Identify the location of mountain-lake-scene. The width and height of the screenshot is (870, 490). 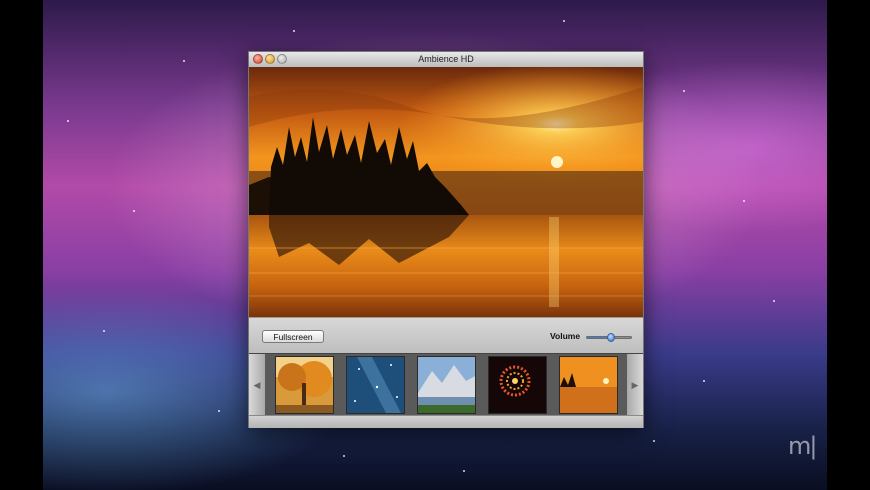
(446, 385).